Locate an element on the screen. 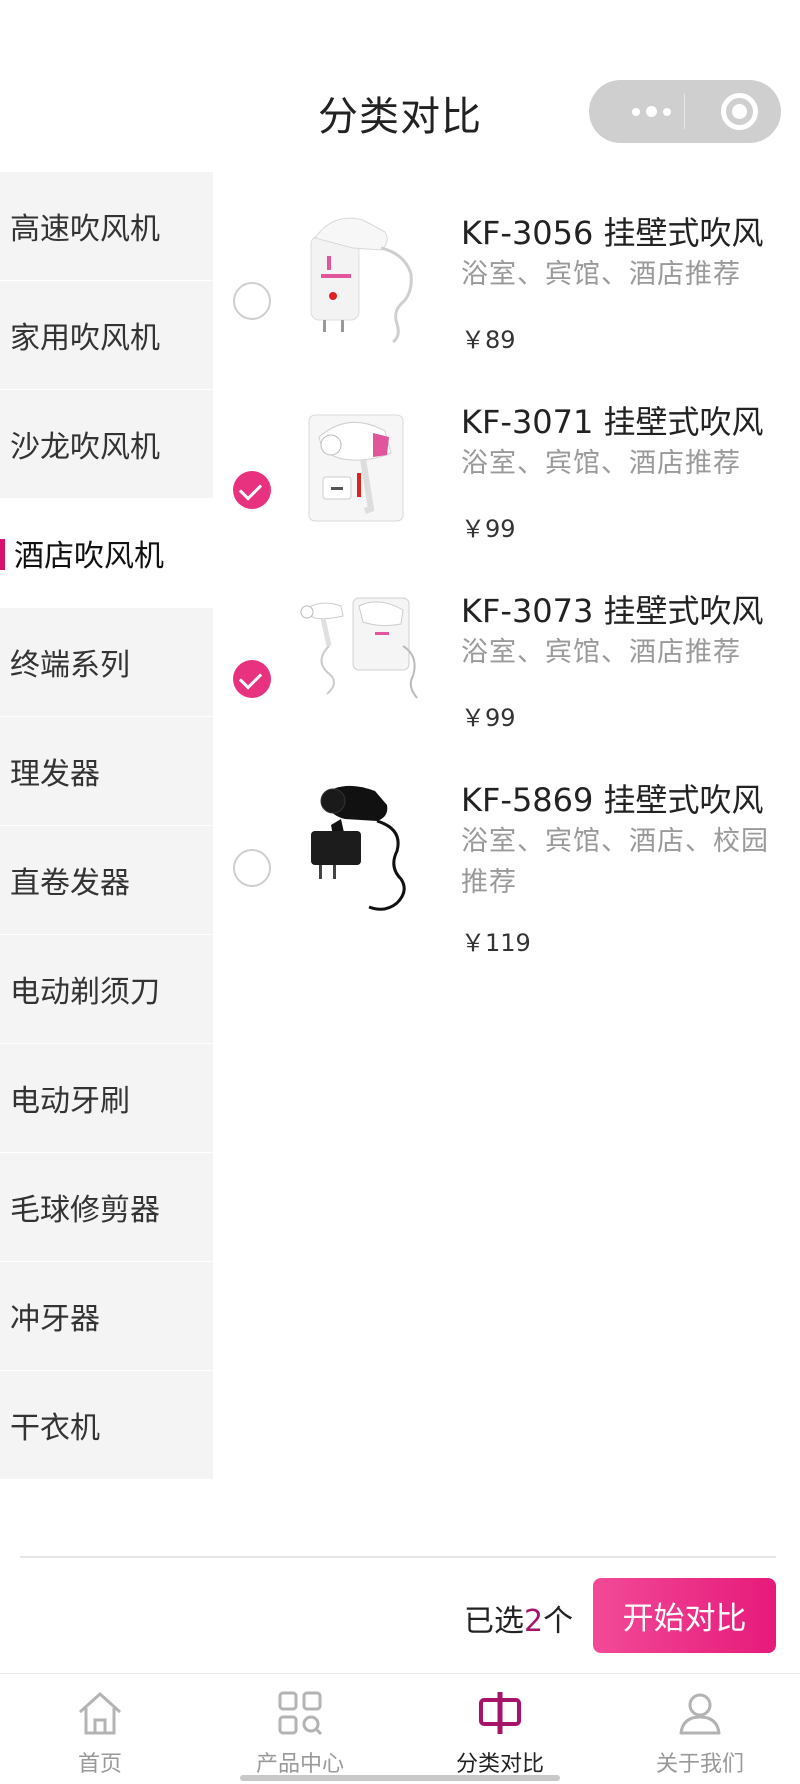 The width and height of the screenshot is (800, 1784). sidebar-item-label: 直卷发器 is located at coordinates (70, 883).